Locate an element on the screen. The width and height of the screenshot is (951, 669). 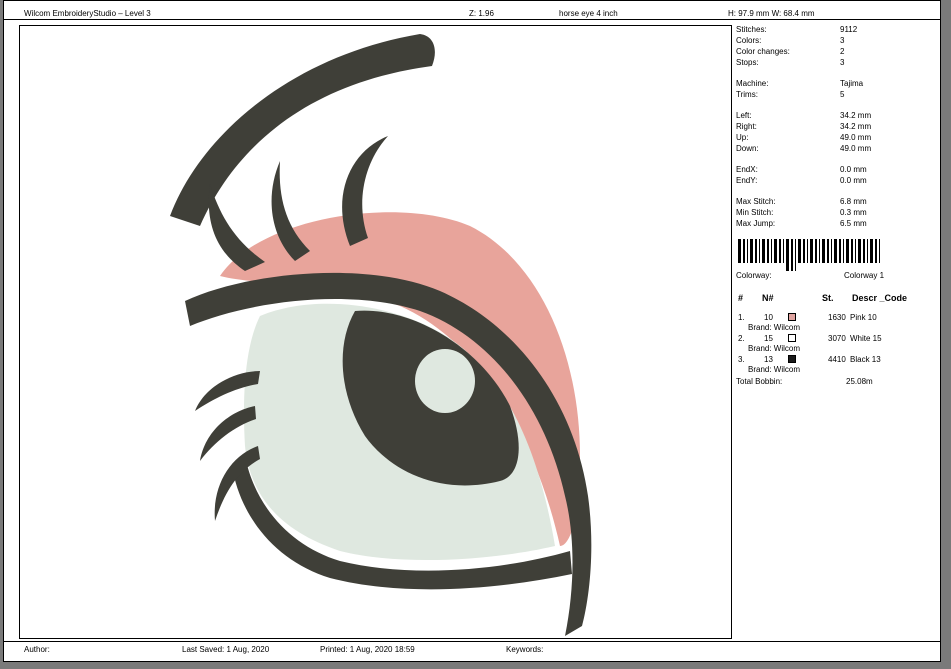
colorway-value: Colorway 1 is located at coordinates (864, 275).